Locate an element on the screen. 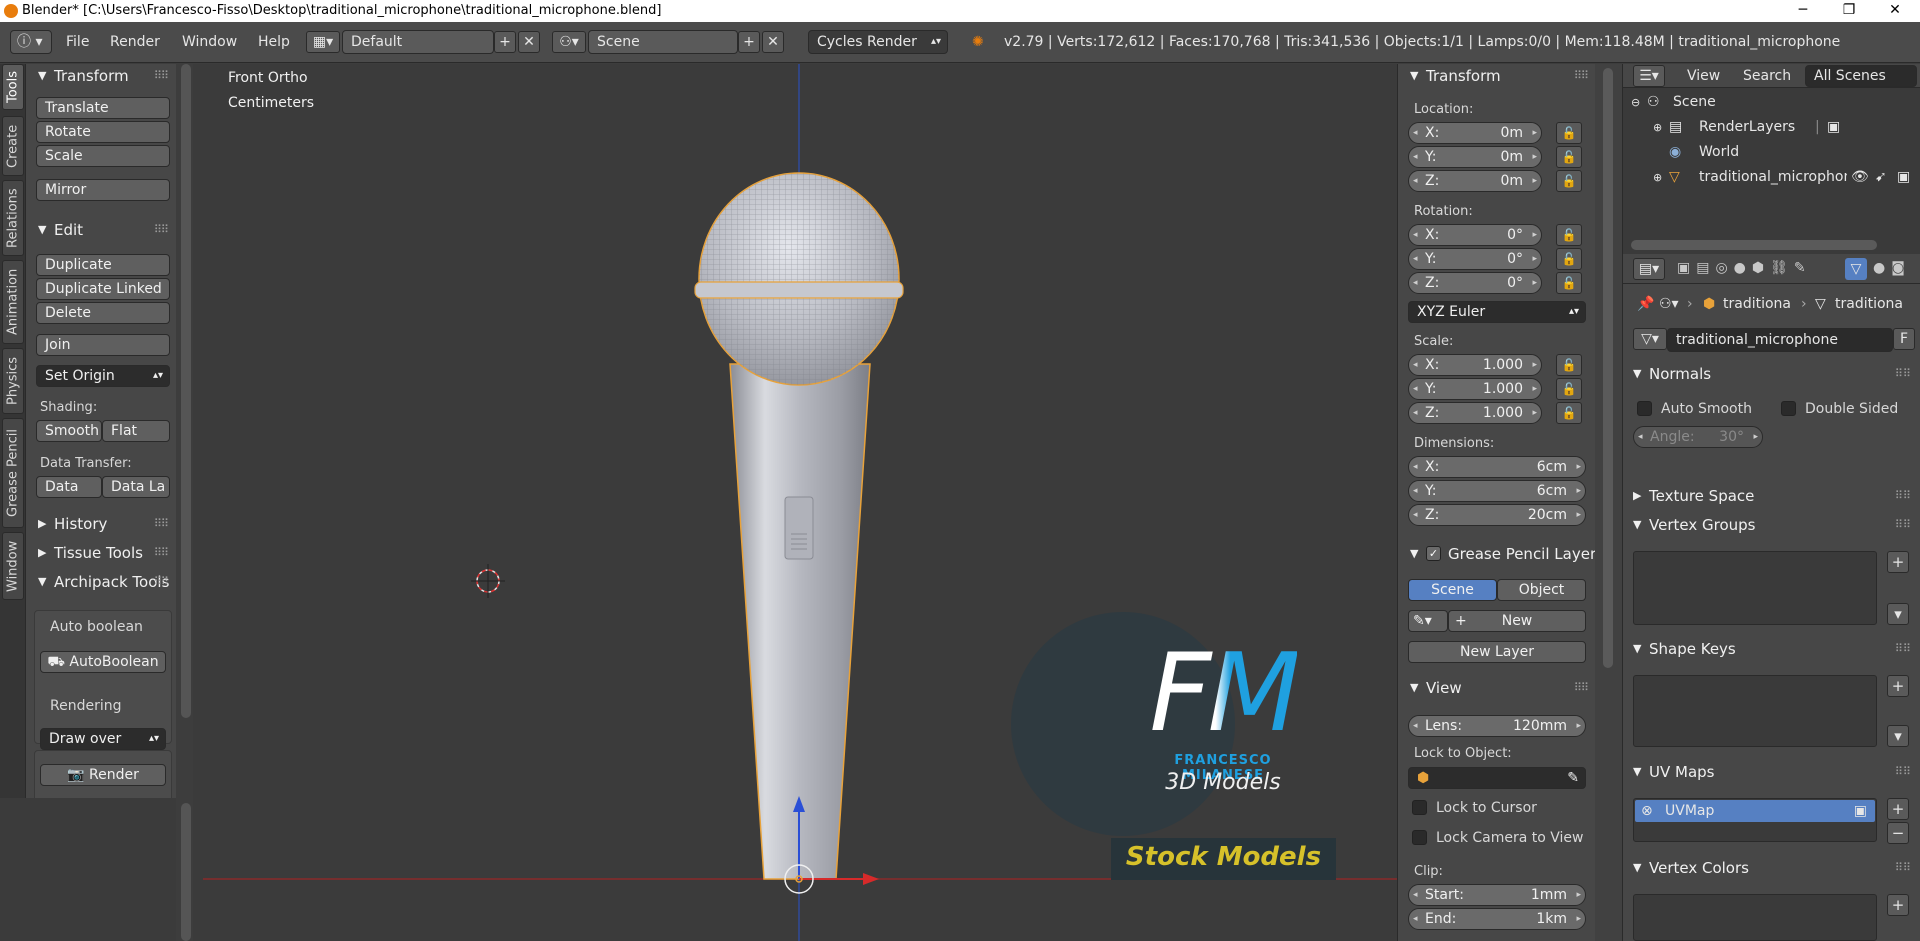  scale-button: Scale is located at coordinates (103, 156).